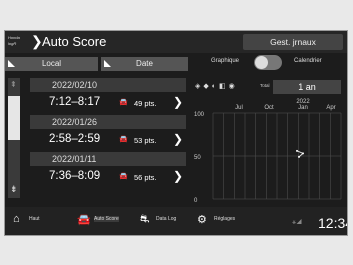  I want to click on list-item: 7:12–8:17 🚘 49 pts. ❯, so click(108, 103).